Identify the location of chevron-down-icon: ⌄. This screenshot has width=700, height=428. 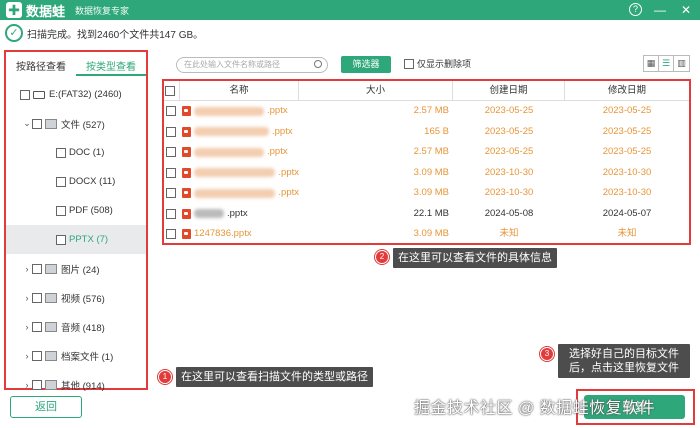
(27, 123).